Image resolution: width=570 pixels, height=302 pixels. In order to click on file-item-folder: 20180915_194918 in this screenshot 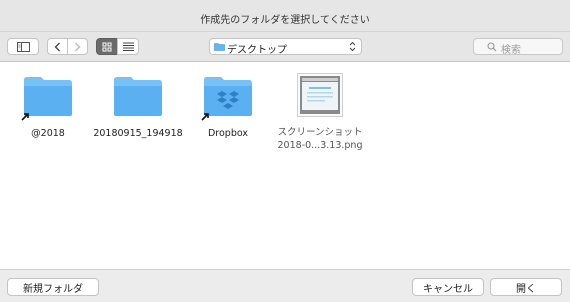, I will do `click(138, 105)`.